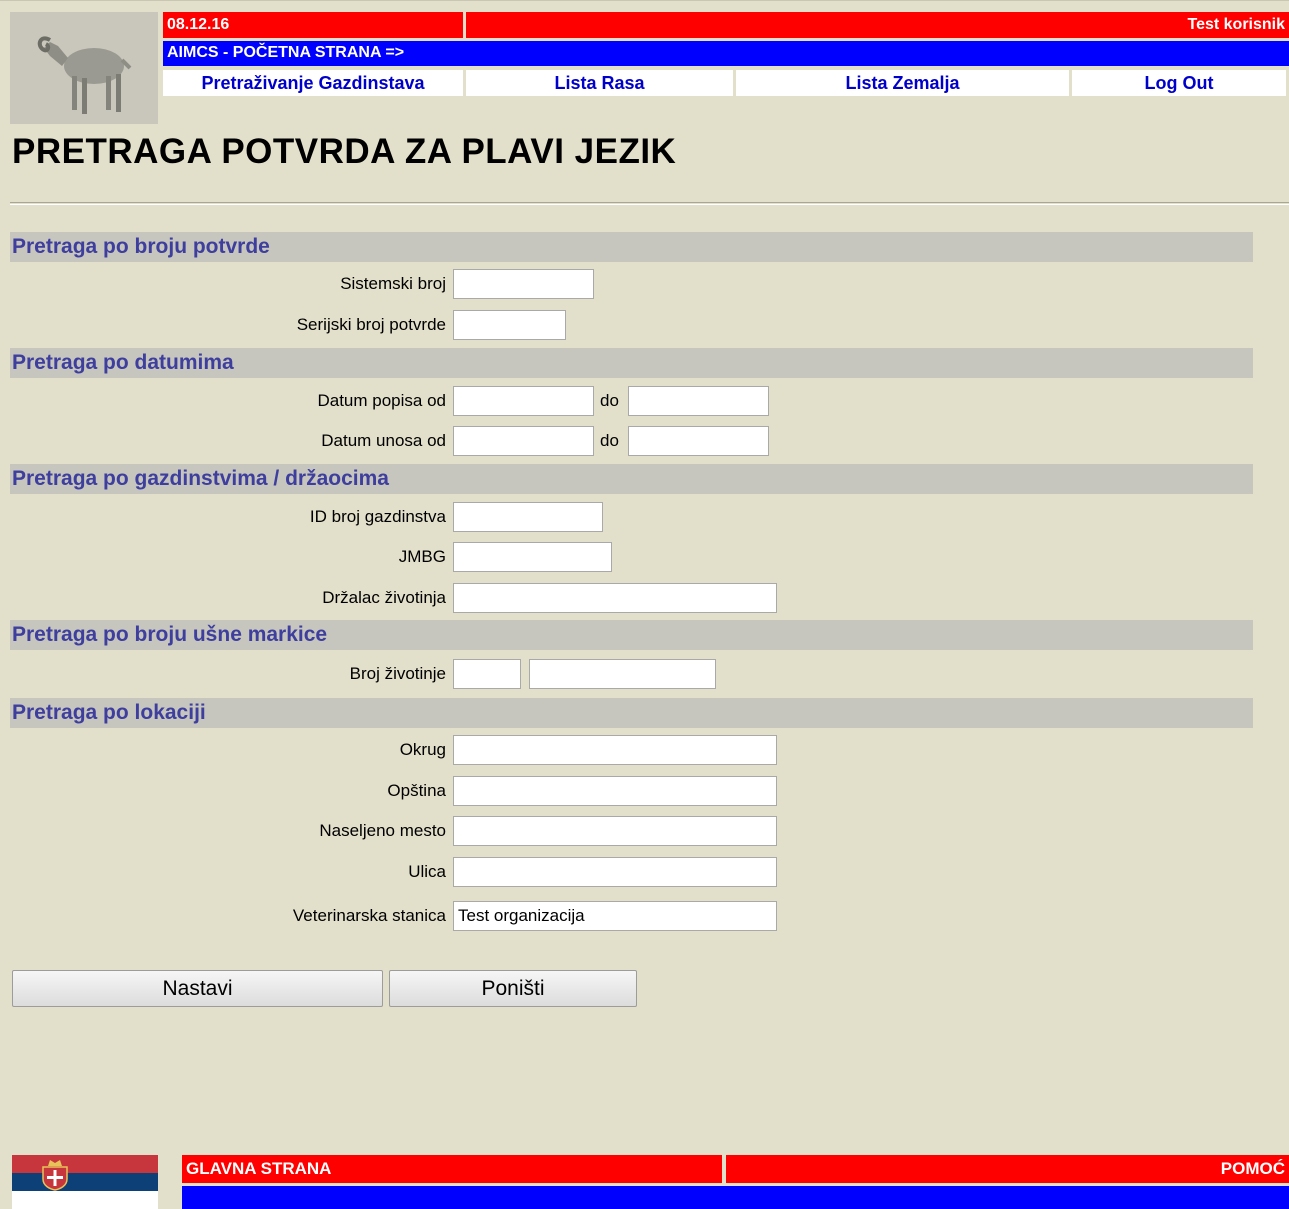 This screenshot has height=1209, width=1289. What do you see at coordinates (382, 830) in the screenshot?
I see `settlement-label: Naseljeno mesto` at bounding box center [382, 830].